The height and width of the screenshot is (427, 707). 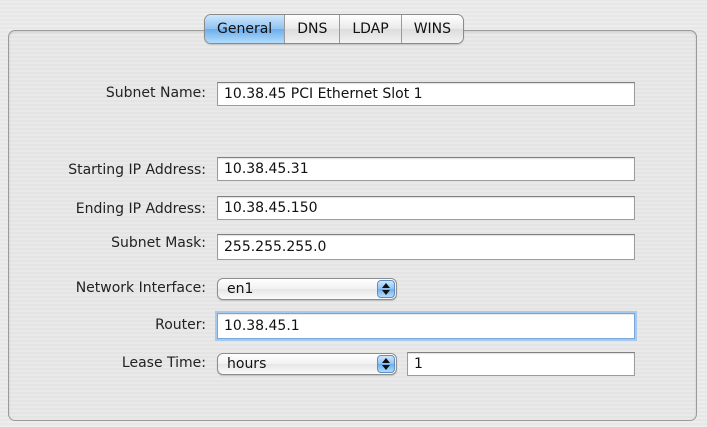 What do you see at coordinates (140, 209) in the screenshot?
I see `ending-ip-label: Ending IP Address:` at bounding box center [140, 209].